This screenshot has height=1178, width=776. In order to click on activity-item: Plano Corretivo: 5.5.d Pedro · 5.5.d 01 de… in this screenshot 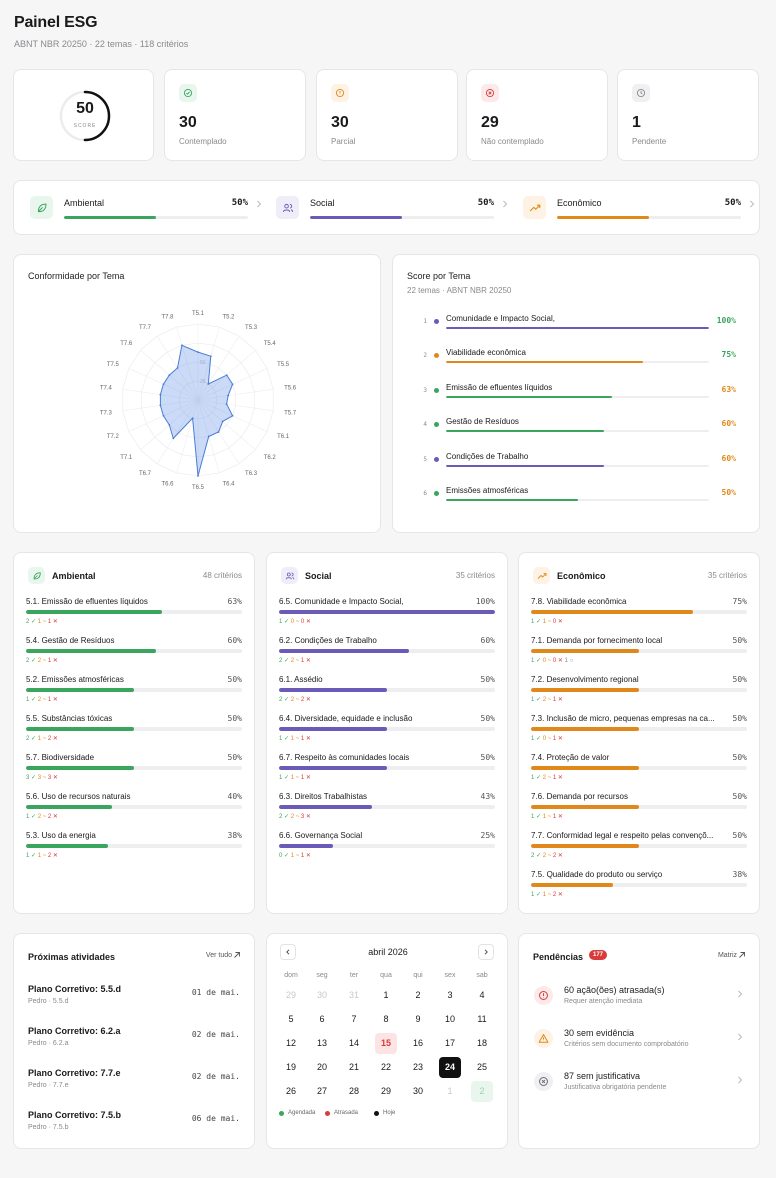, I will do `click(134, 1001)`.